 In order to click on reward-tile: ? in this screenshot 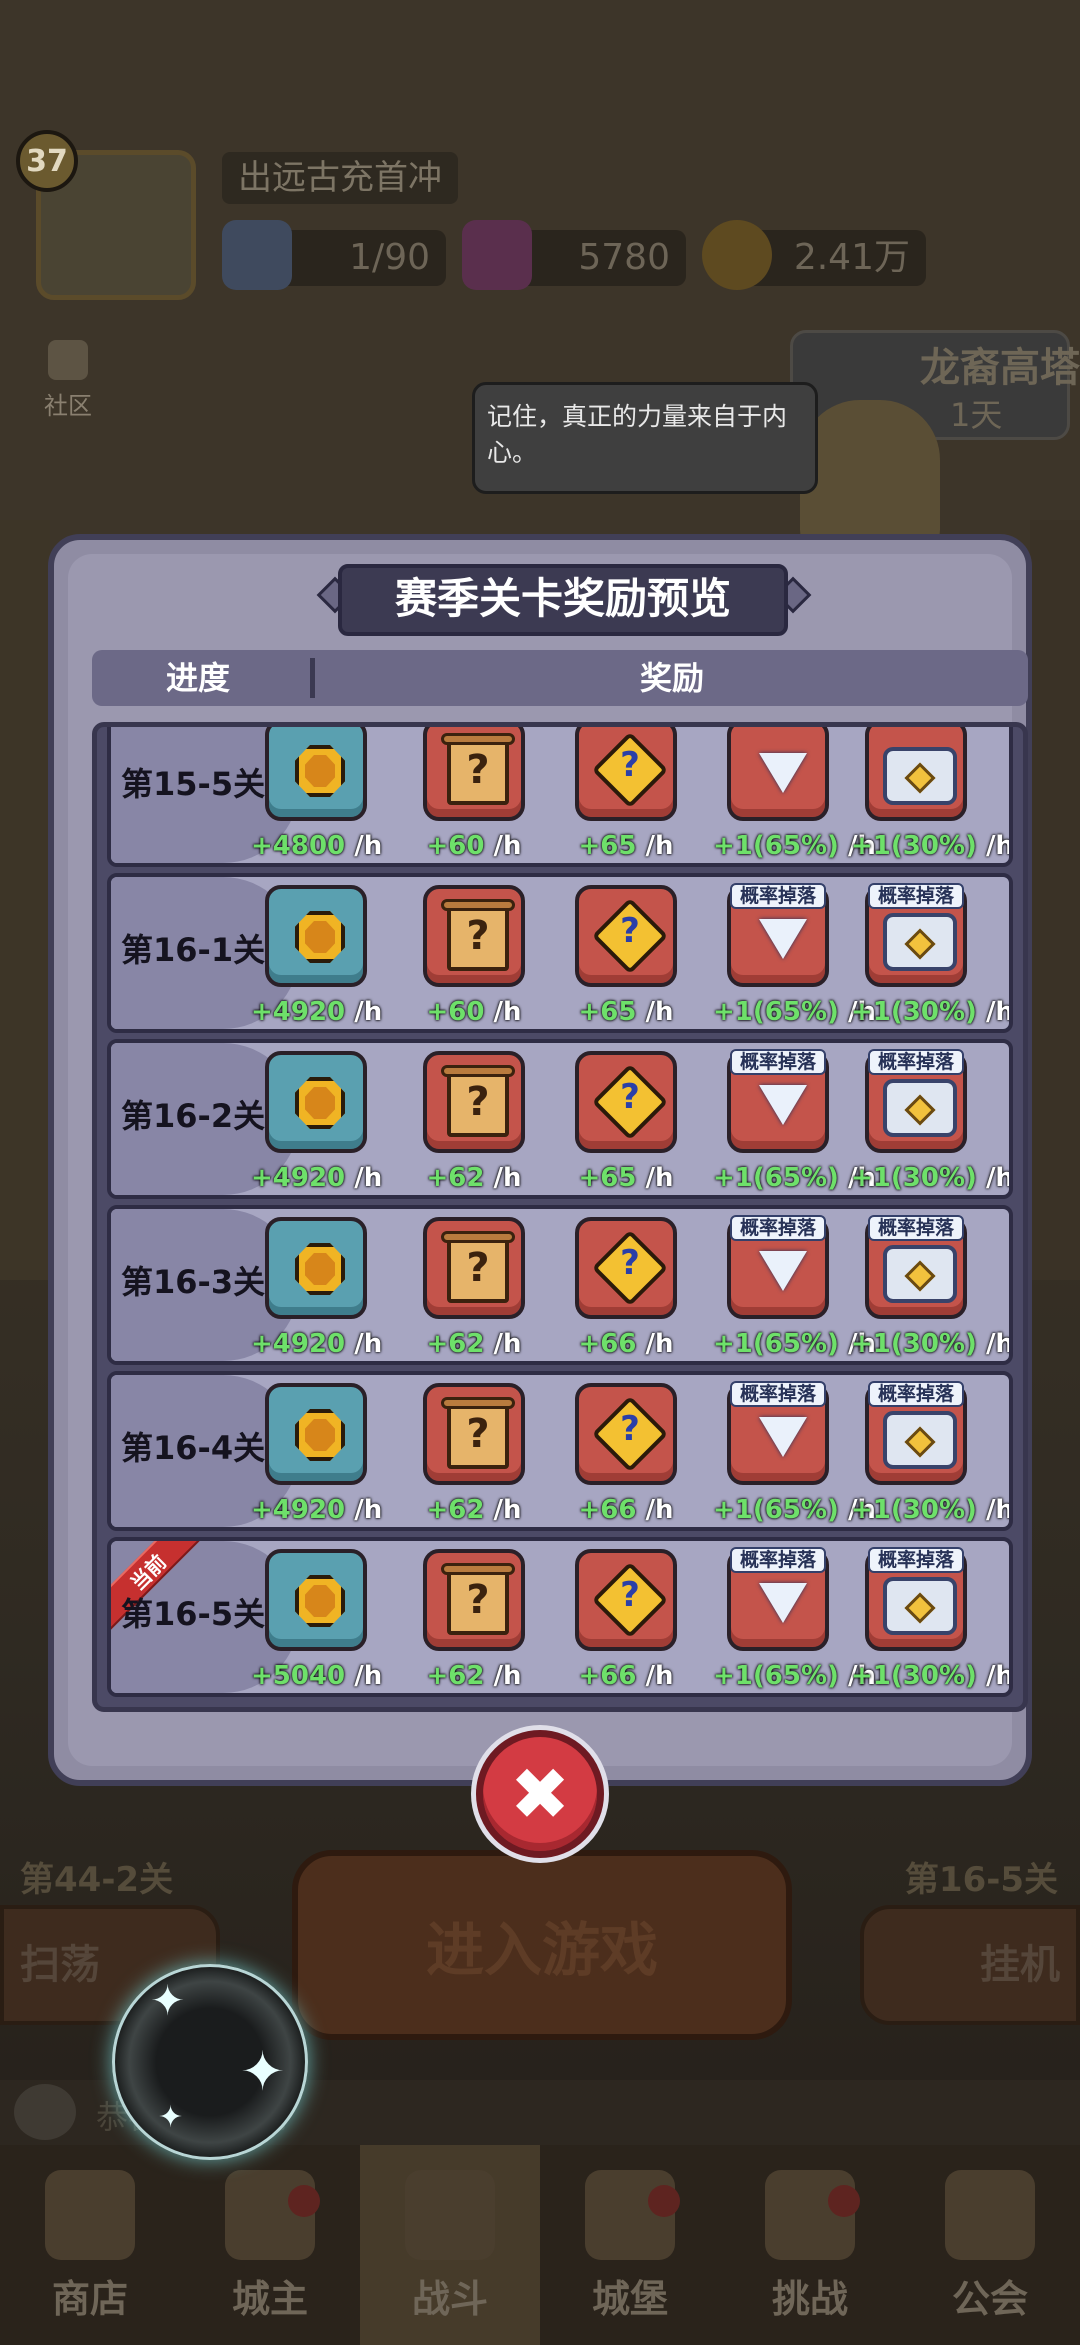, I will do `click(626, 1434)`.